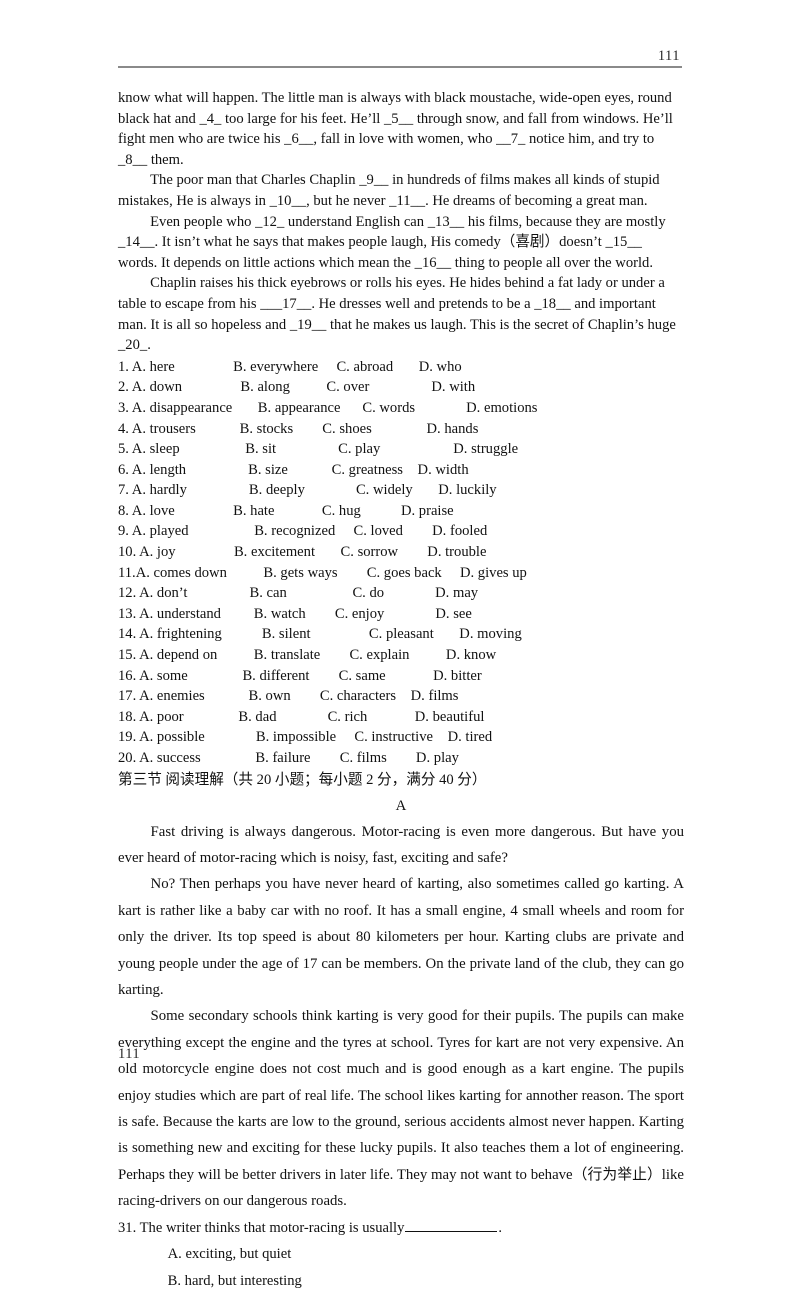  Describe the element at coordinates (302, 779) in the screenshot. I see `section-heading-reading-comprehension: 第三节 阅读理解（共 20 小题；每小题 2 分，满分 40 分）` at that location.